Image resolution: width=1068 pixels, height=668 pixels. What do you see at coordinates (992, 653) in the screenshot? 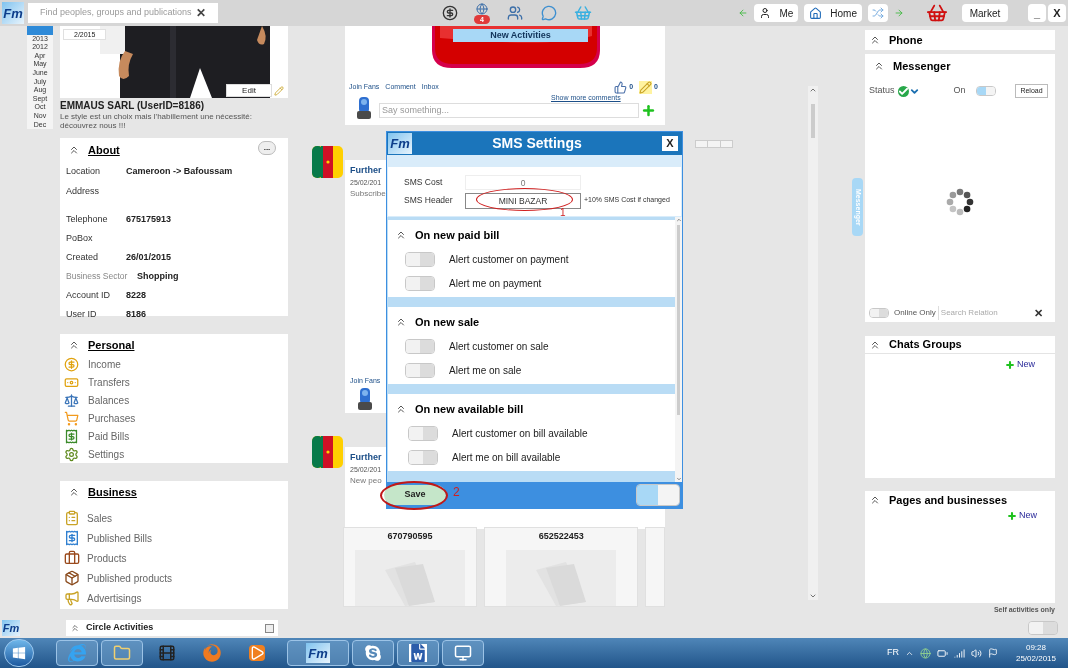
I see `flag-tray-icon` at bounding box center [992, 653].